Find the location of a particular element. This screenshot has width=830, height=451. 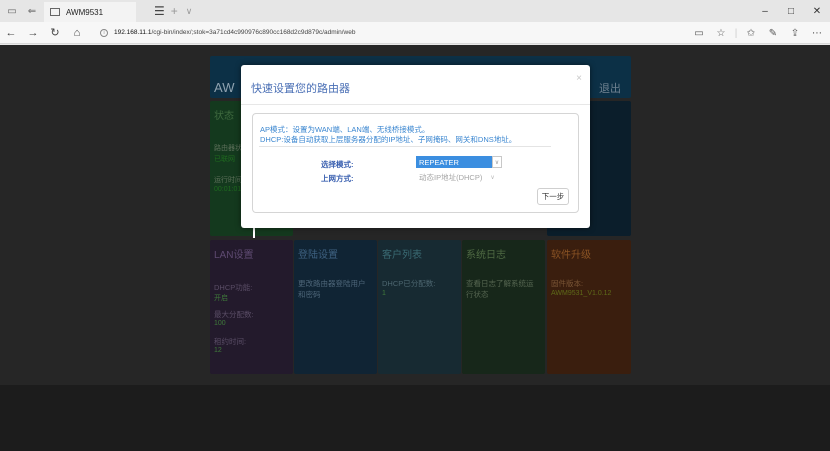

browser-tab: AWM9531 is located at coordinates (90, 12).